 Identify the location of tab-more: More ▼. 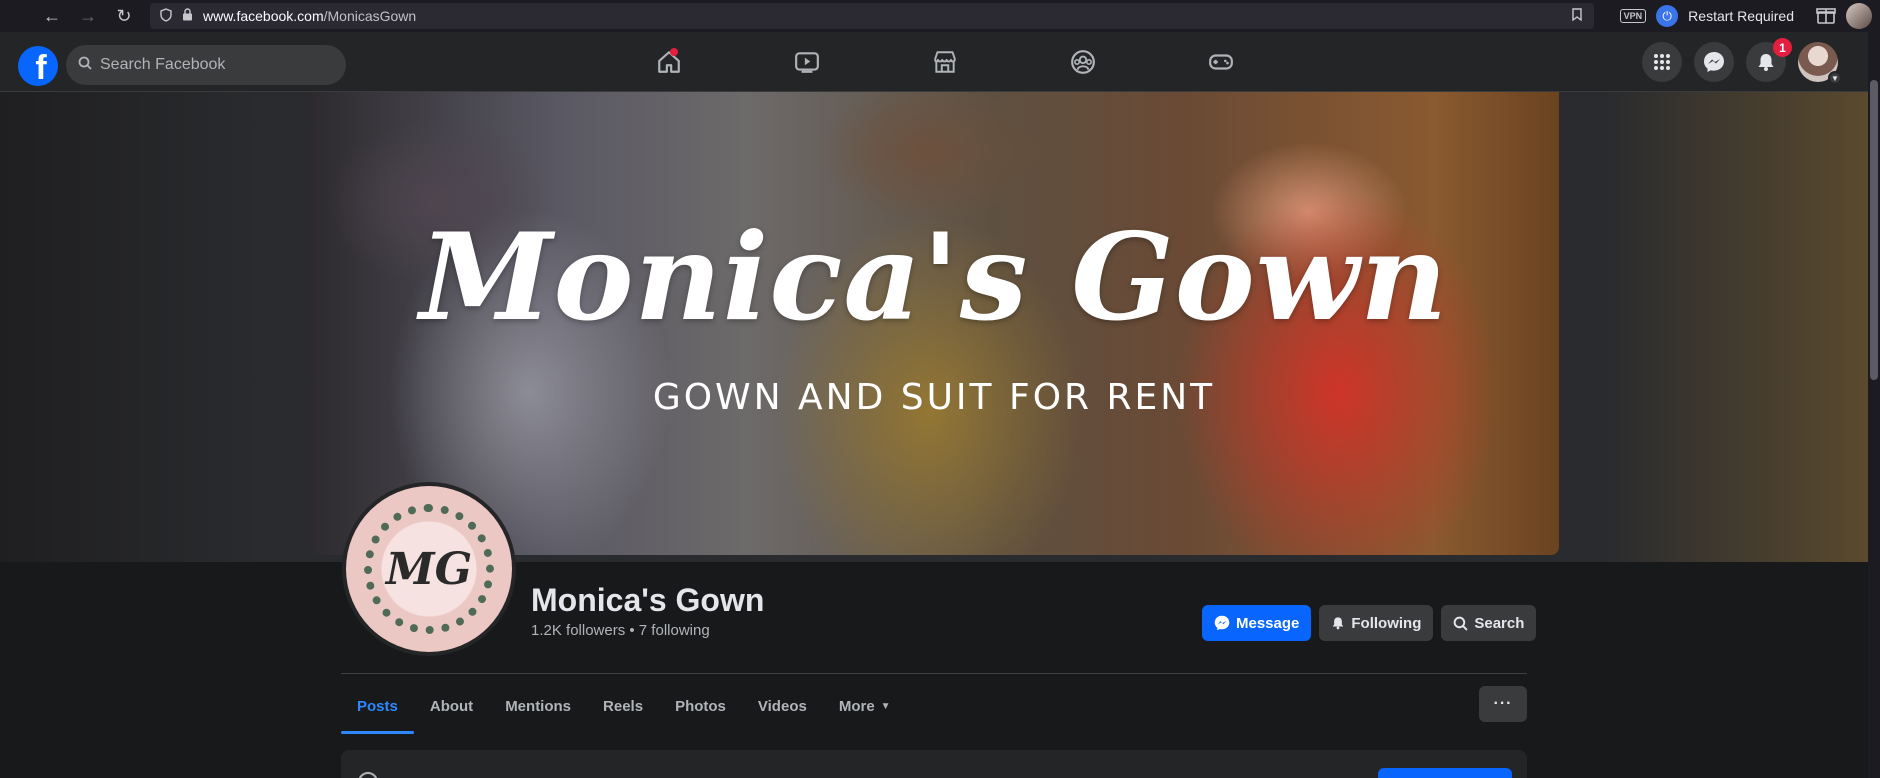
(865, 706).